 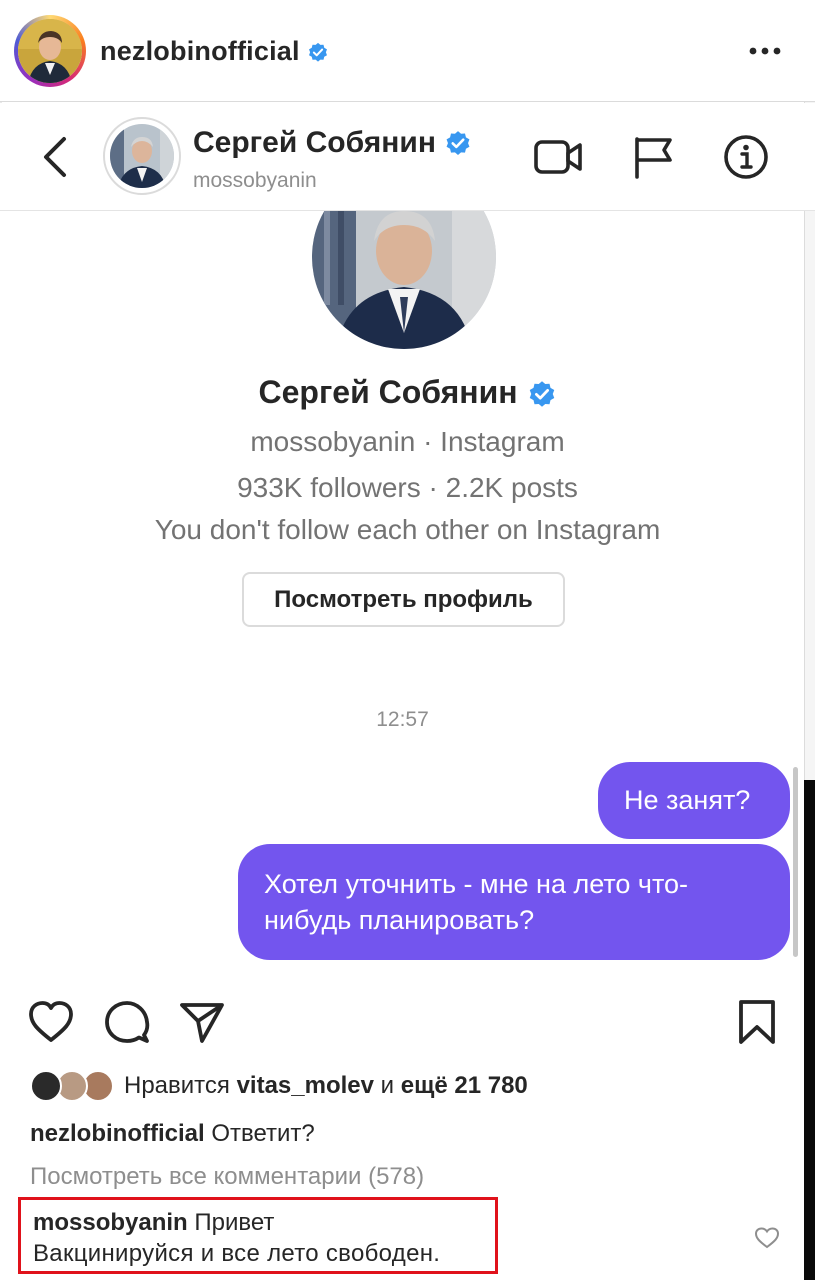 I want to click on comment-username: mossobyanin, so click(x=110, y=1222).